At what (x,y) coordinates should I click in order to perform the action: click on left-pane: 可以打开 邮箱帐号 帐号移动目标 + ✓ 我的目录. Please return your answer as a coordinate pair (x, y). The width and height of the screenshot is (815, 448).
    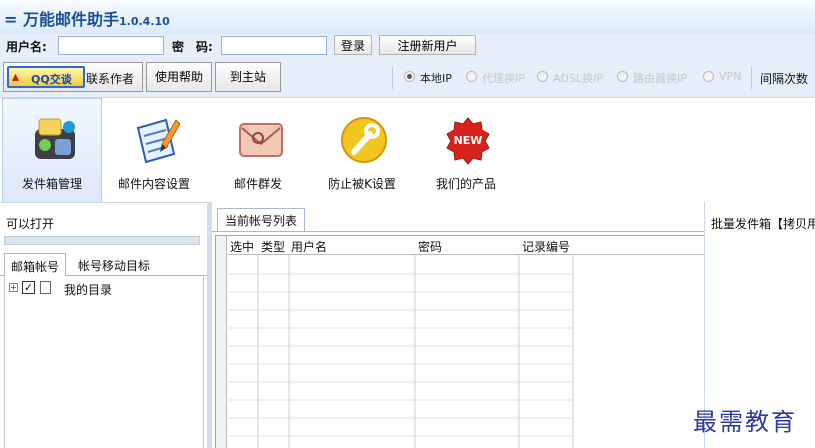
    Looking at the image, I should click on (103, 325).